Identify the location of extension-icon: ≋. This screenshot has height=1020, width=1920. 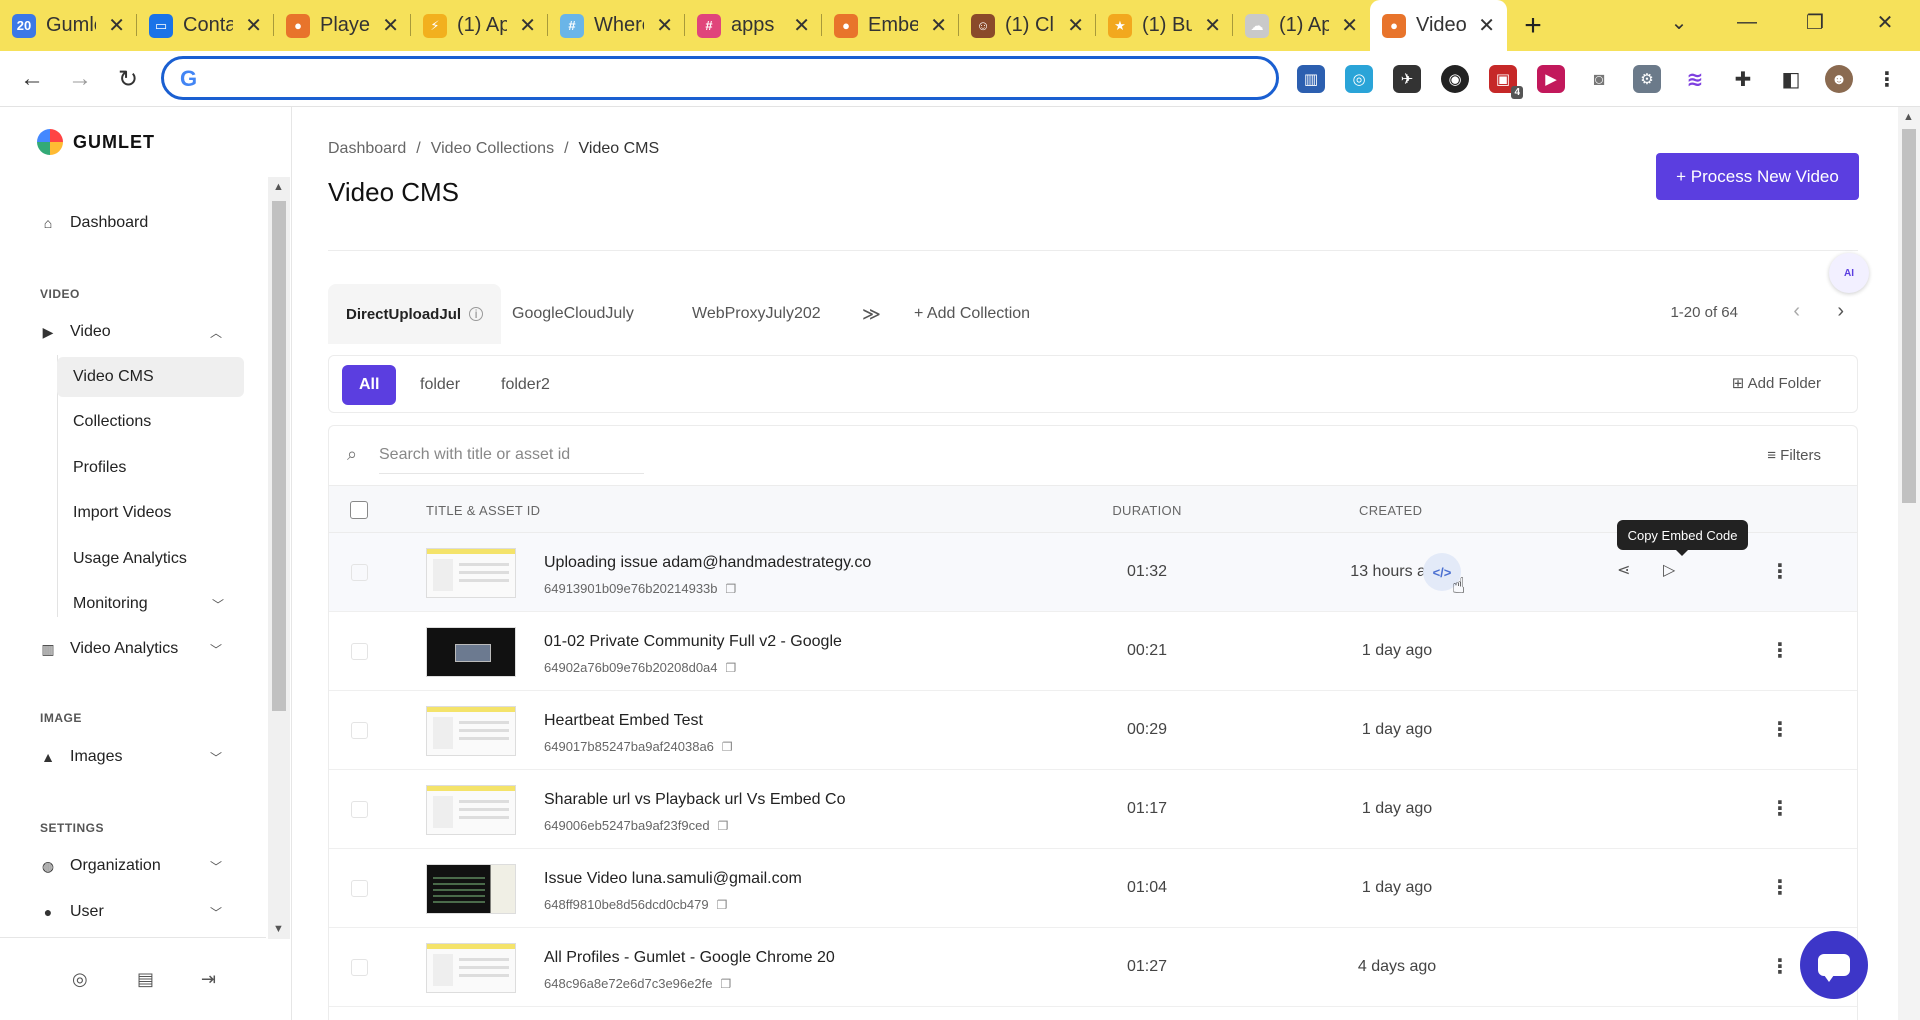
(1695, 79).